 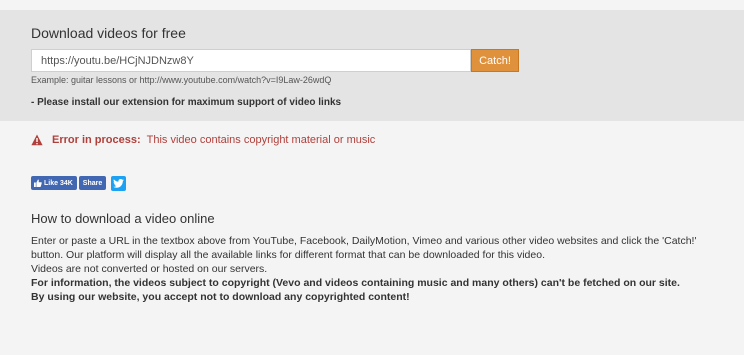 I want to click on twitter-bird-icon, so click(x=119, y=183).